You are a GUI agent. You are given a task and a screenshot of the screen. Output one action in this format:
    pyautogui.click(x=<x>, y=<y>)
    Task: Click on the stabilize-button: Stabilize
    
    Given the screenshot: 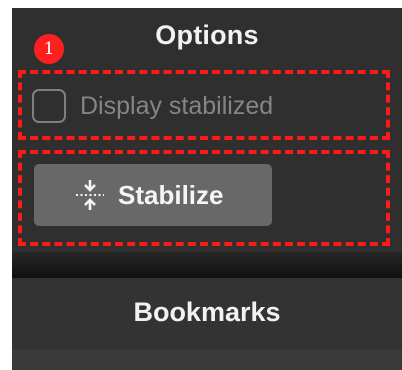 What is the action you would take?
    pyautogui.click(x=153, y=195)
    